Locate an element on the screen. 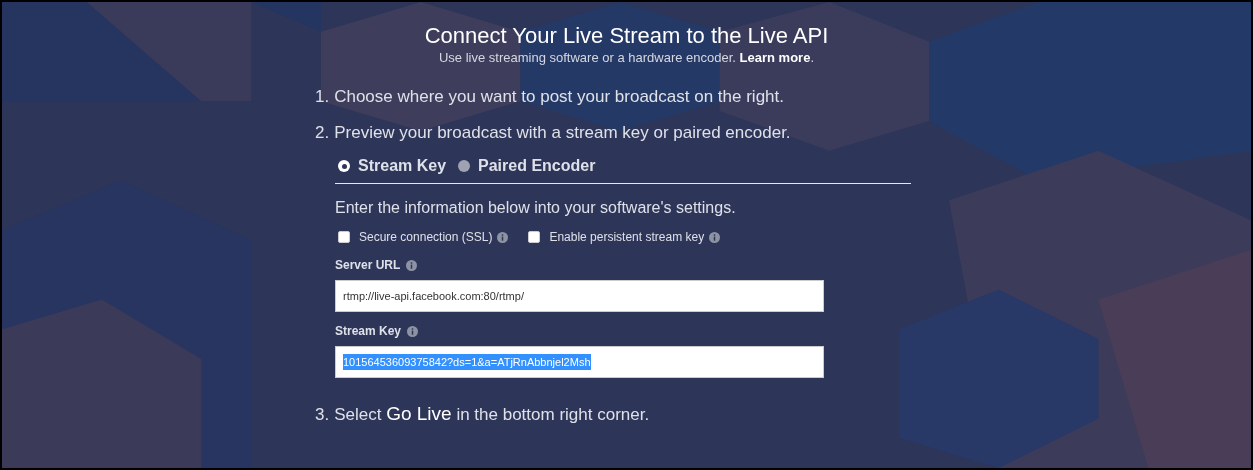 Image resolution: width=1253 pixels, height=470 pixels. field-value: rtmp://live-api.facebook.com:80/rtmp/ is located at coordinates (433, 296).